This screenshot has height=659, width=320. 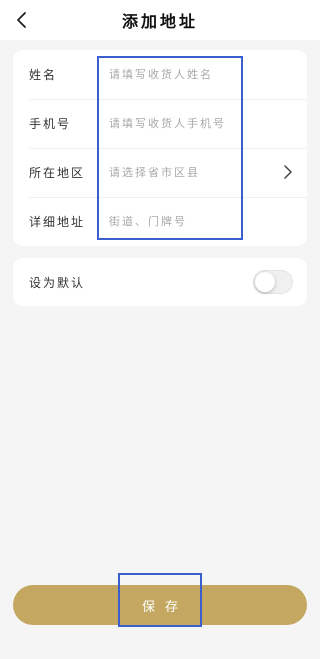 I want to click on save-button-label: 保存, so click(x=164, y=606).